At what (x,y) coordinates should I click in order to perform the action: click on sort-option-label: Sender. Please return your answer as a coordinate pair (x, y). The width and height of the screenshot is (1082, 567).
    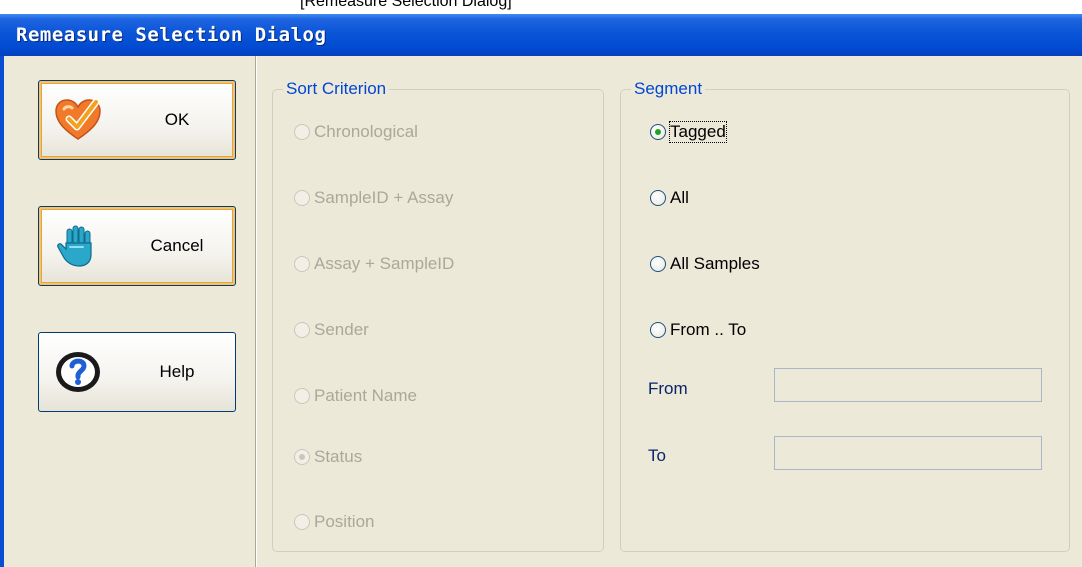
    Looking at the image, I should click on (341, 329).